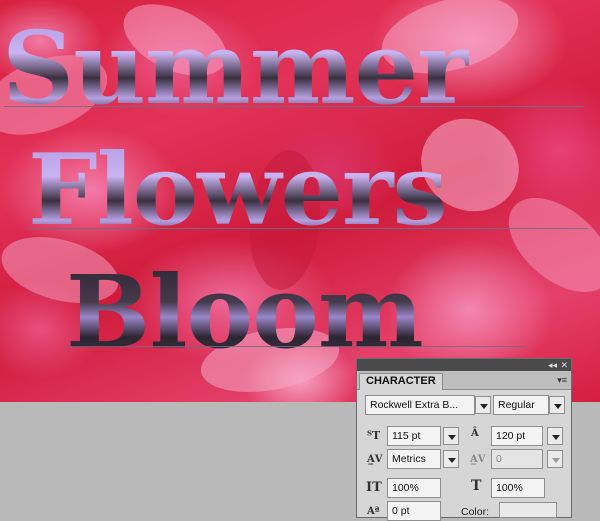  I want to click on kerning-icon: A̲V, so click(375, 459).